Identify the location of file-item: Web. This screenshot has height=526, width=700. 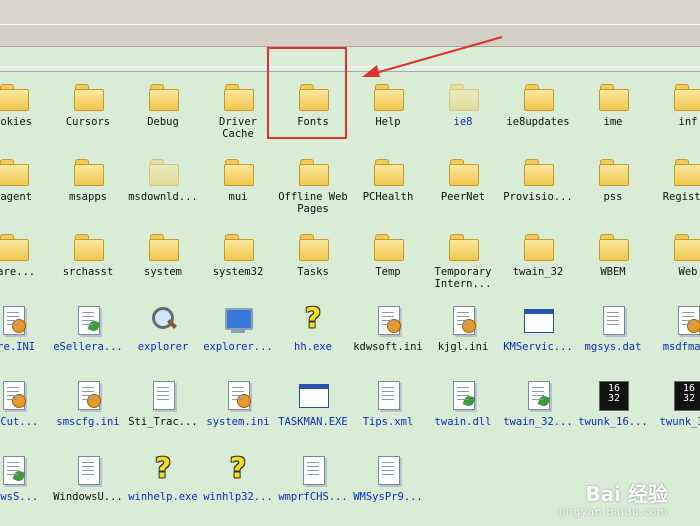
(675, 253).